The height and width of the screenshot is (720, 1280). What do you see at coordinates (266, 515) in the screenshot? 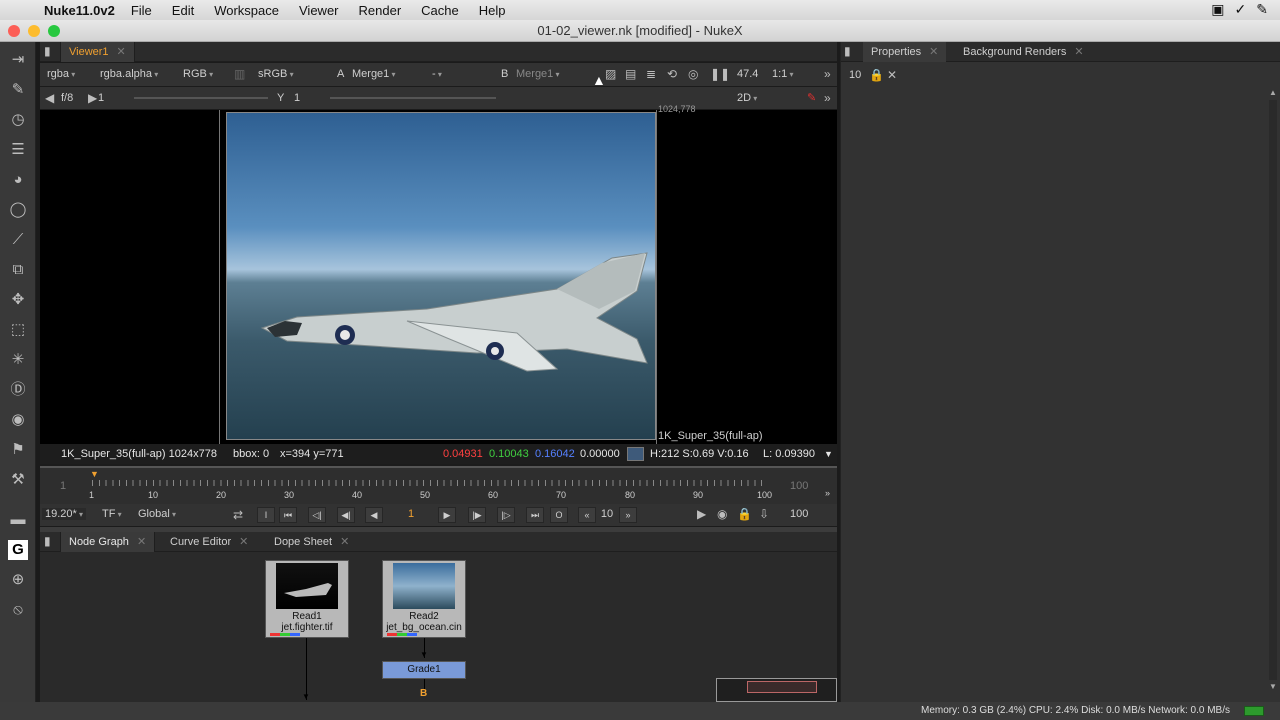
I see `set-in-point-button: I` at bounding box center [266, 515].